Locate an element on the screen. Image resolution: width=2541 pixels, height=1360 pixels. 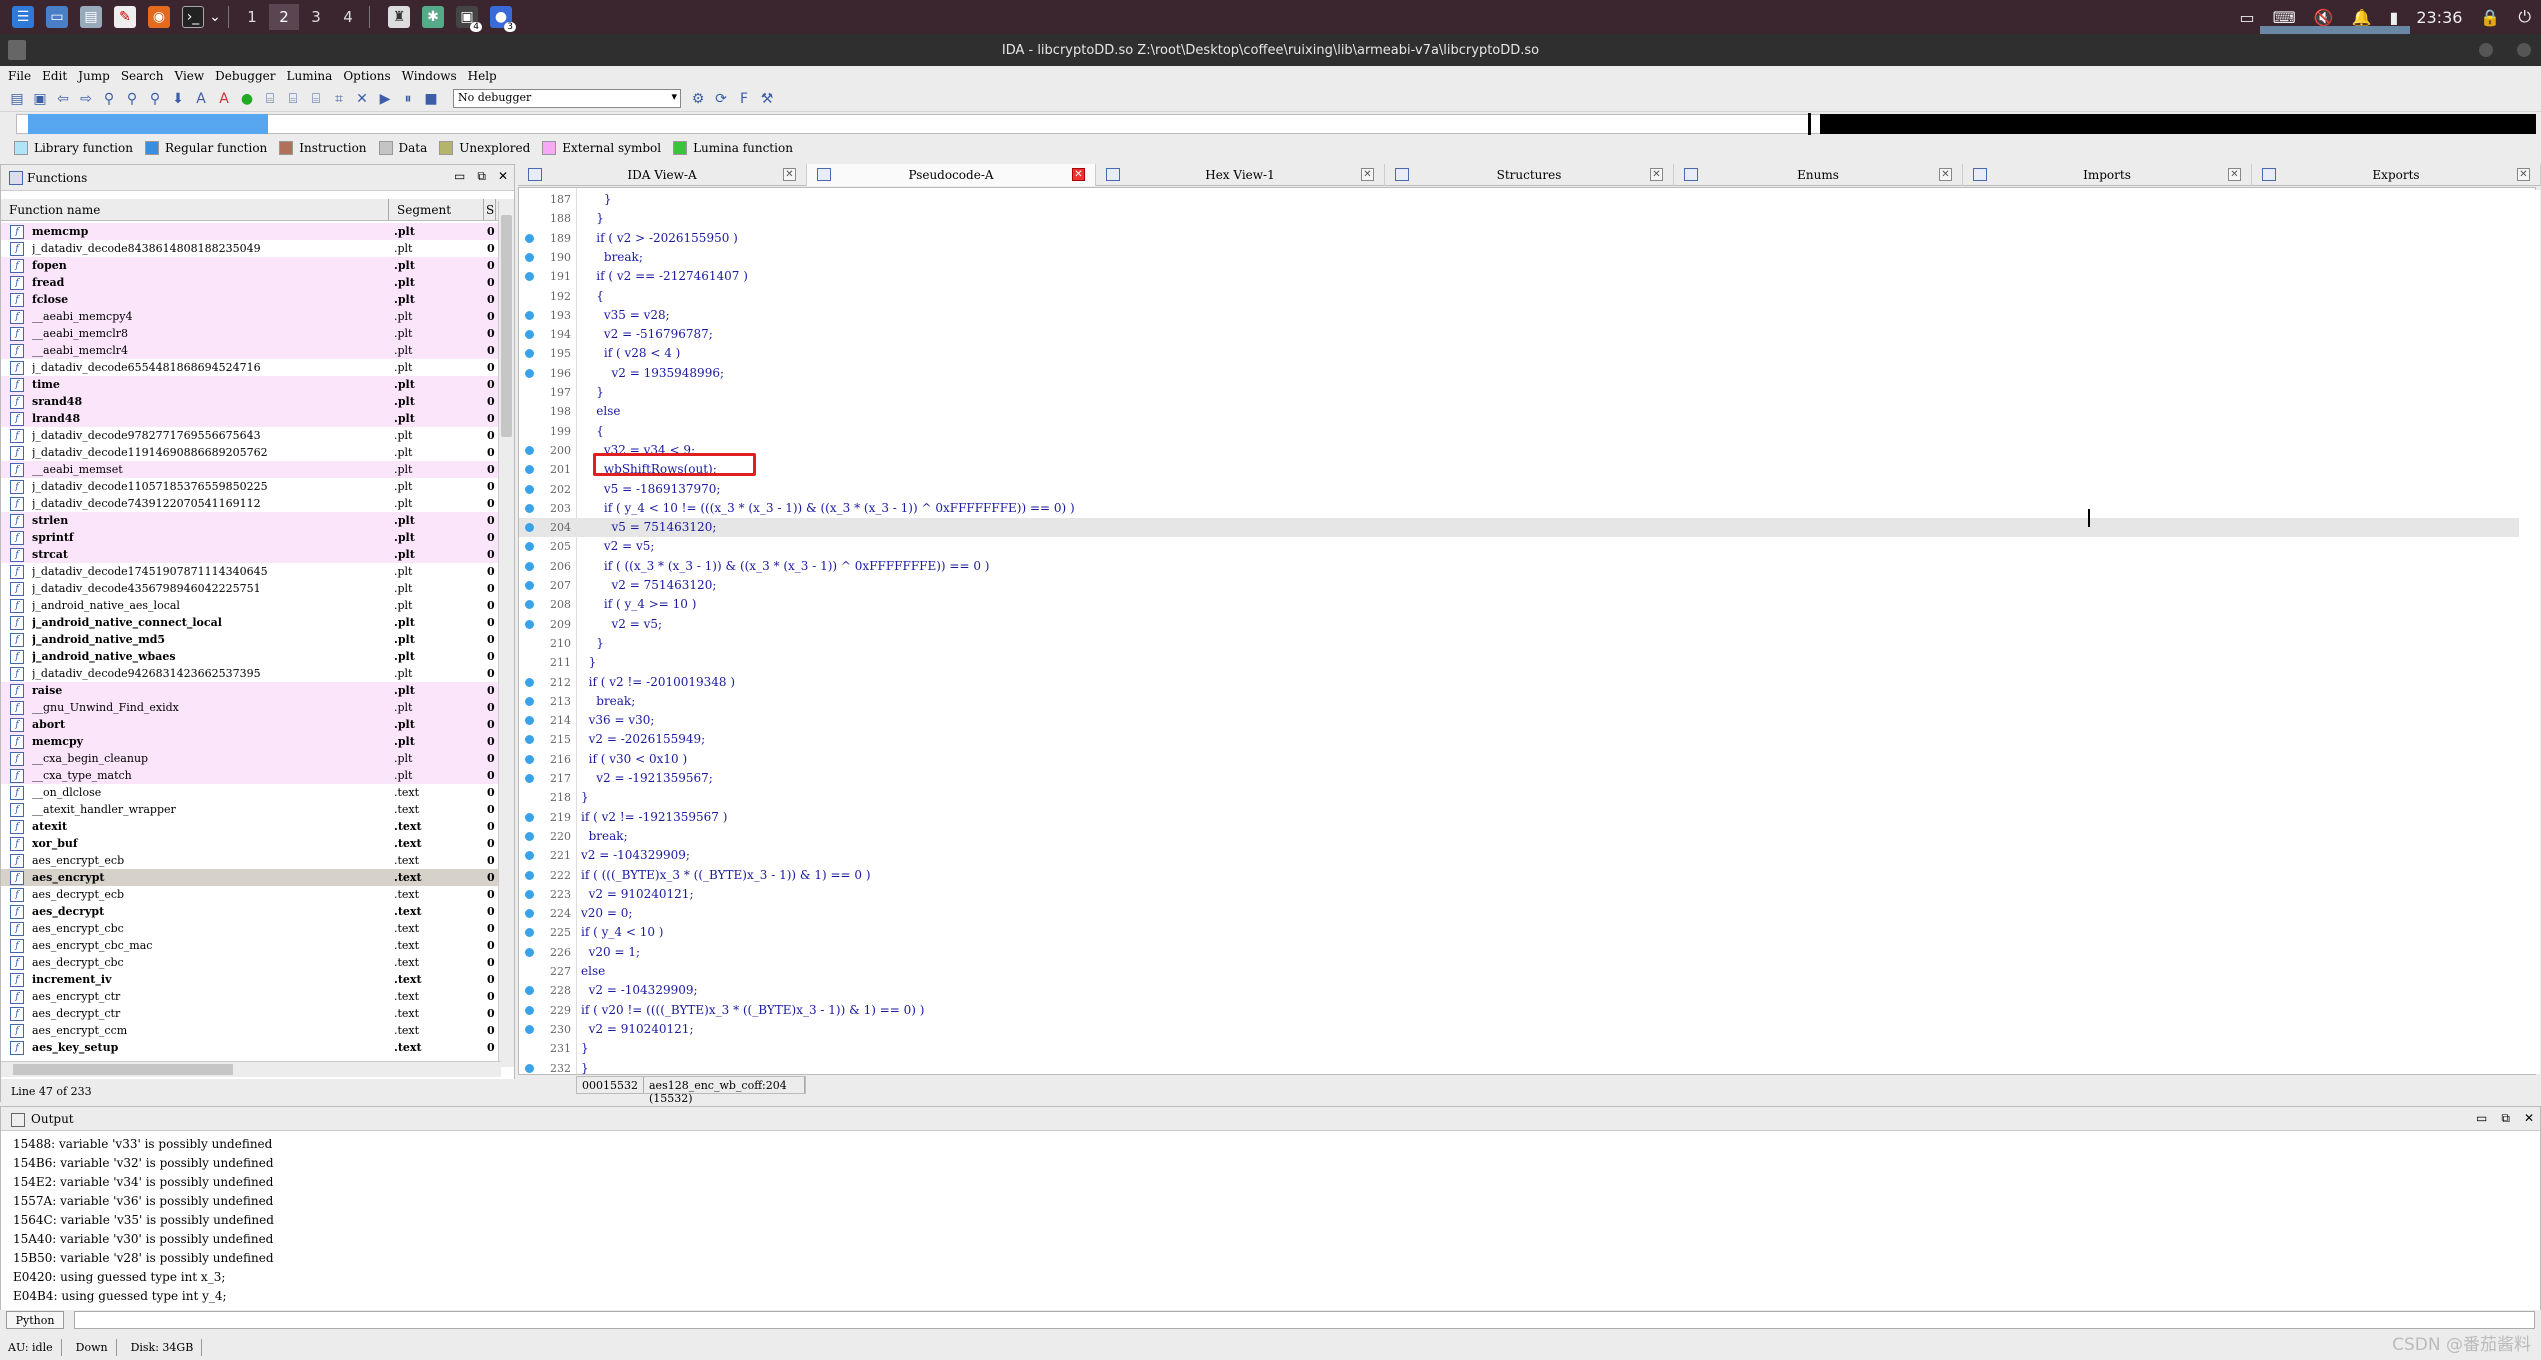
bug-task-icon: ✱ is located at coordinates (433, 17).